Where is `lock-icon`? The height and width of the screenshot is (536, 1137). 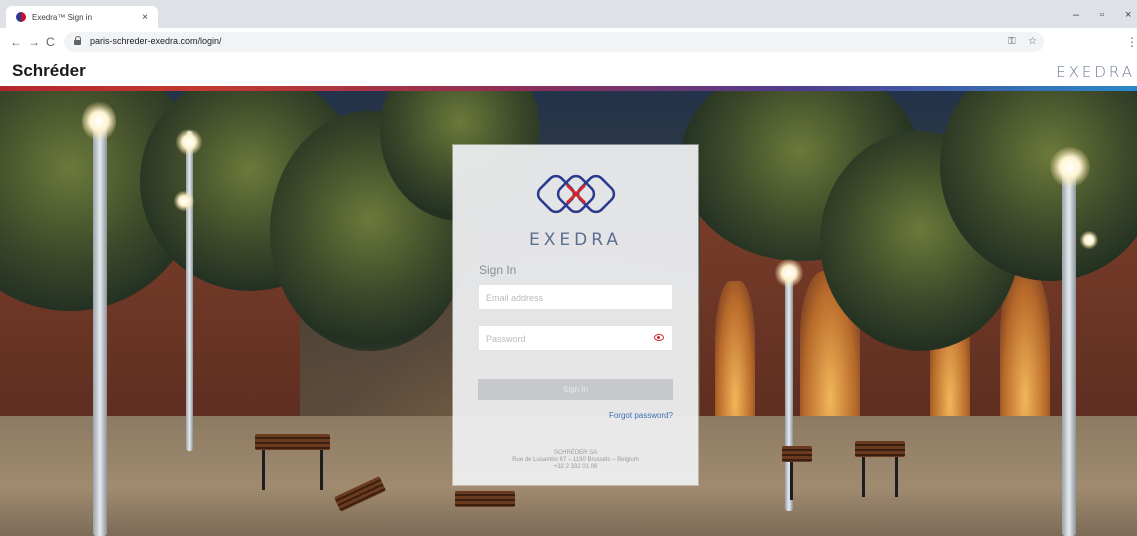
lock-icon is located at coordinates (78, 40).